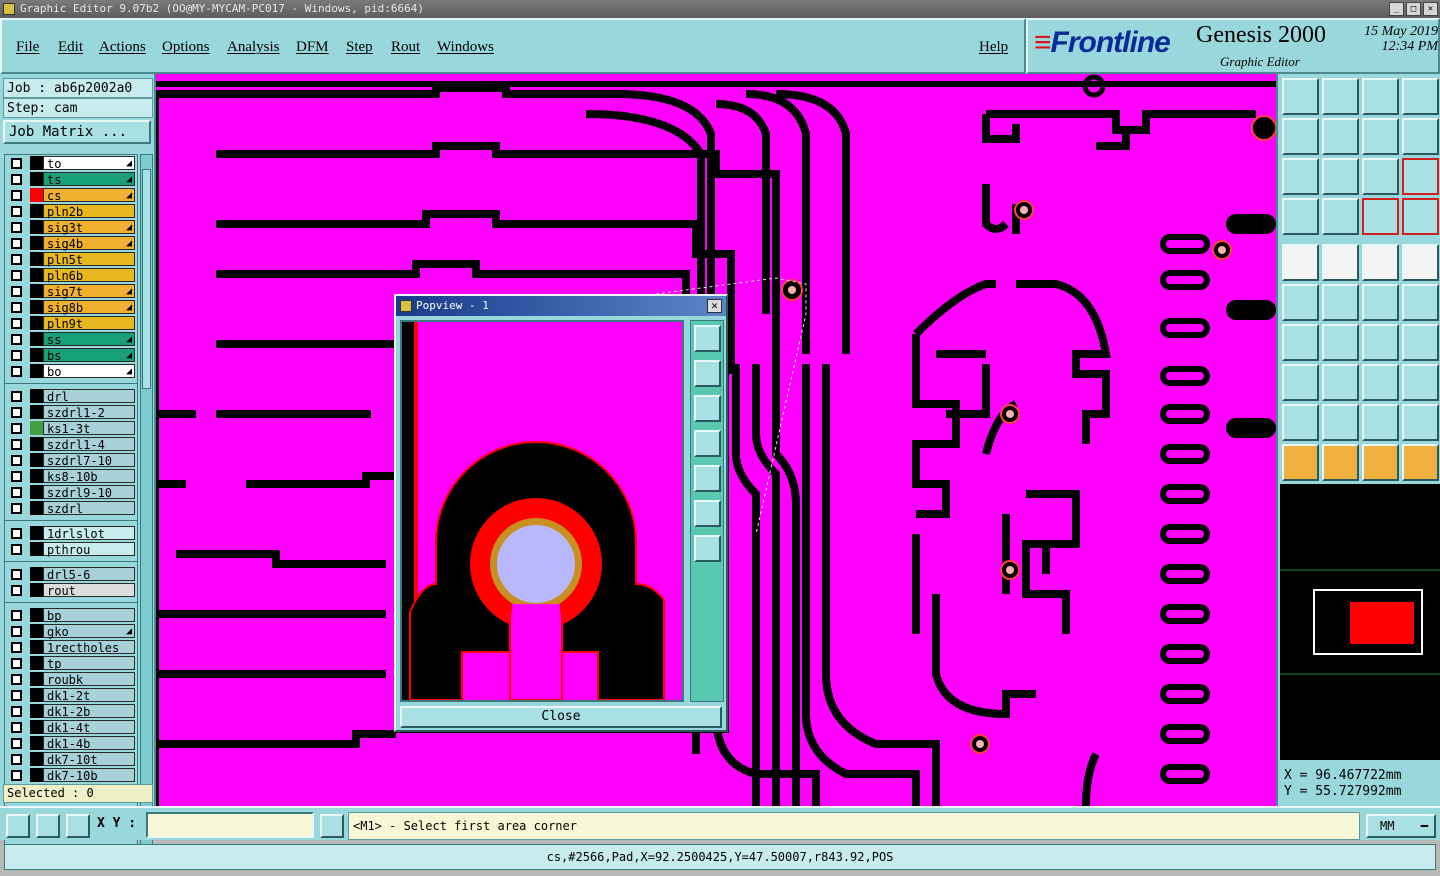 This screenshot has height=876, width=1440. Describe the element at coordinates (122, 47) in the screenshot. I see `menu-actions: Actions` at that location.